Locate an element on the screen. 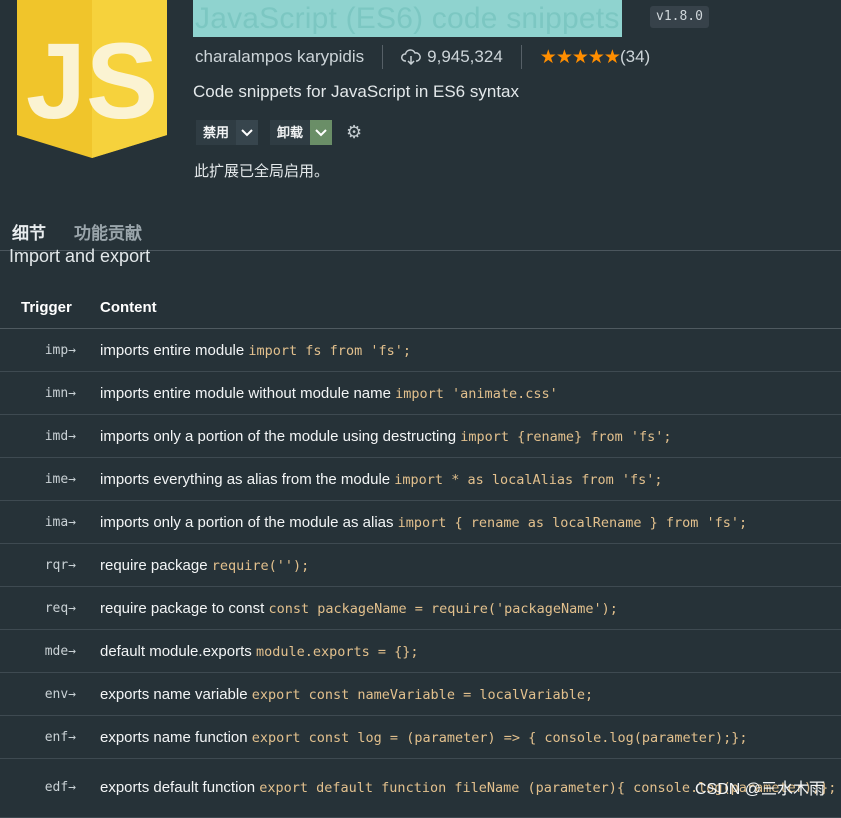 Image resolution: width=841 pixels, height=818 pixels. trigger-cell: rqr→ is located at coordinates (50, 565).